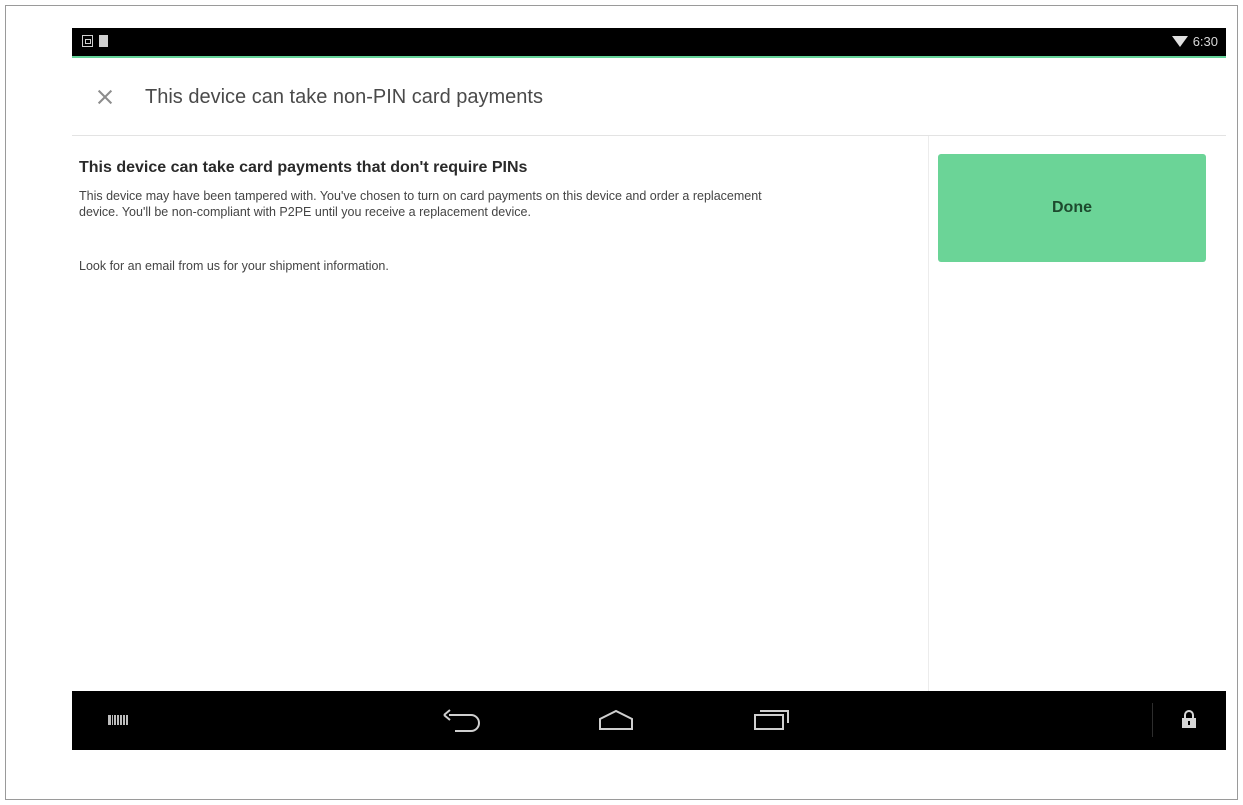 The width and height of the screenshot is (1243, 805). Describe the element at coordinates (1205, 41) in the screenshot. I see `status-time: 6:30` at that location.